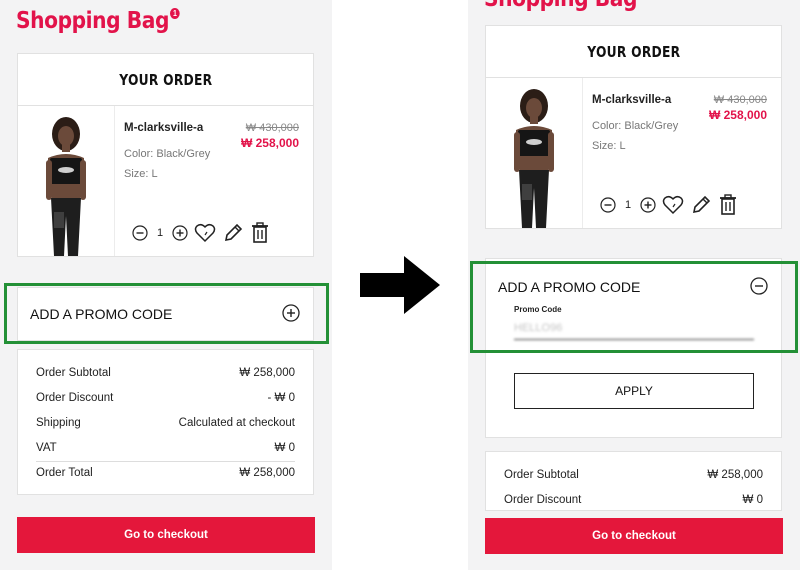 This screenshot has width=800, height=570. Describe the element at coordinates (560, 6) in the screenshot. I see `page-title: Shopping Bag` at that location.